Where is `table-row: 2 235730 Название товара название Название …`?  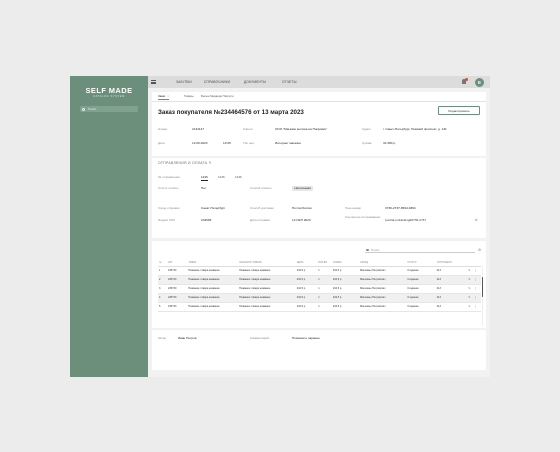
table-row: 2 235730 Название товара название Название … is located at coordinates (319, 280).